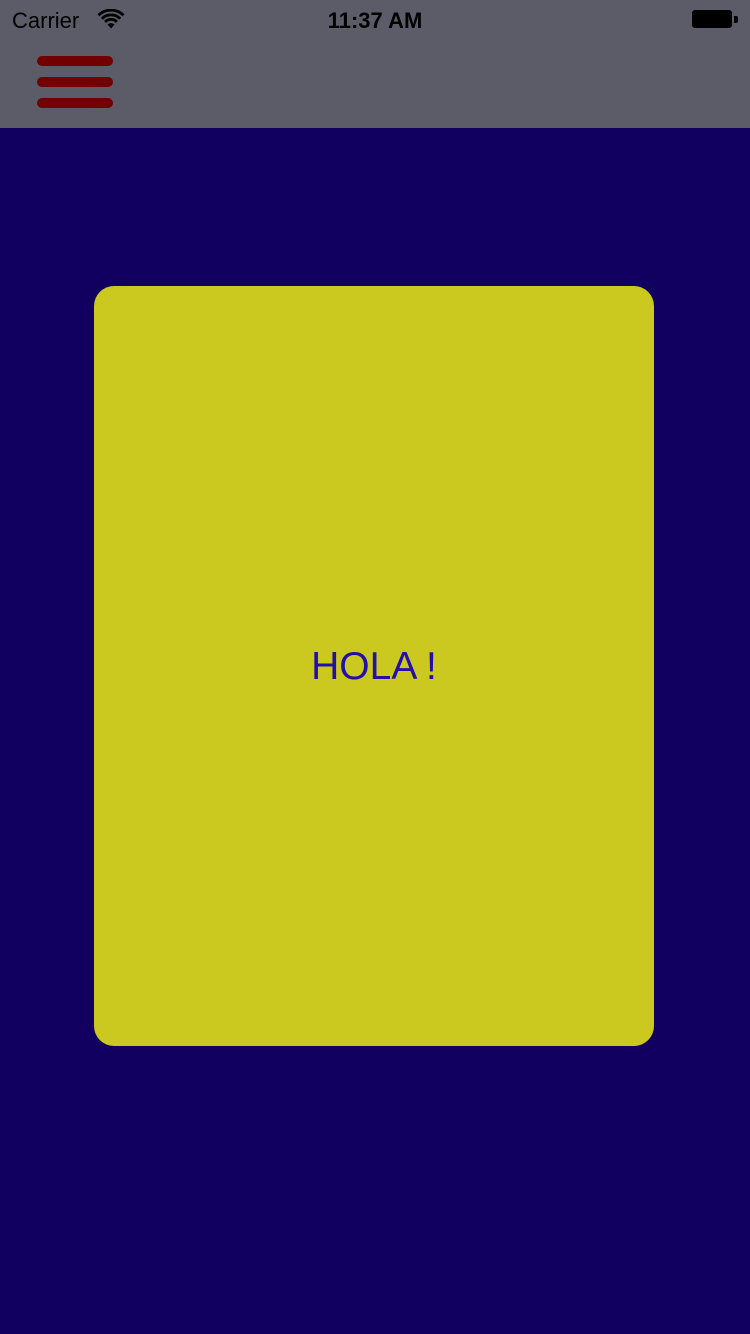 This screenshot has height=1334, width=750. I want to click on battery-body, so click(712, 19).